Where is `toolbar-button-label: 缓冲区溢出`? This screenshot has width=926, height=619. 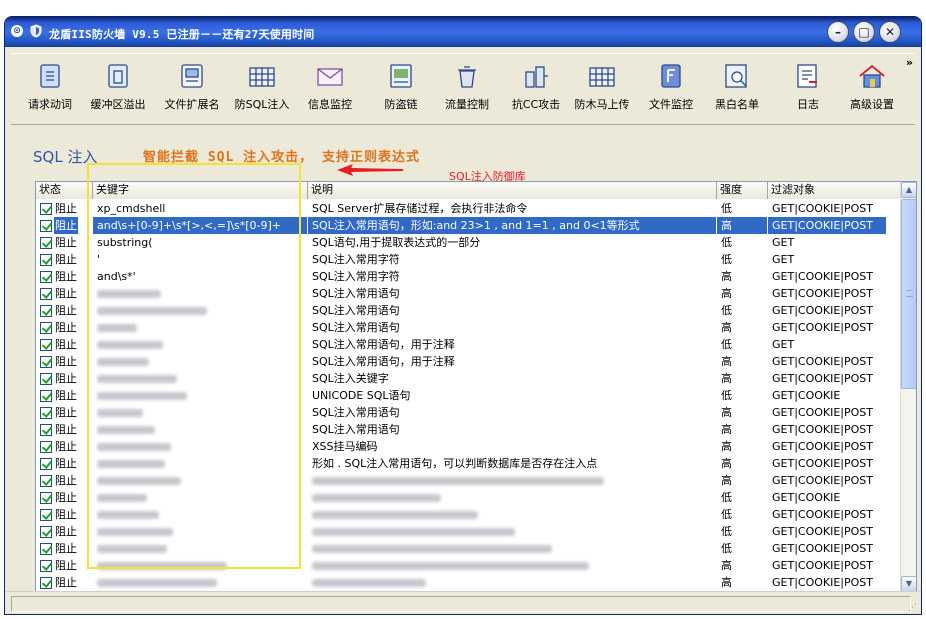
toolbar-button-label: 缓冲区溢出 is located at coordinates (118, 104).